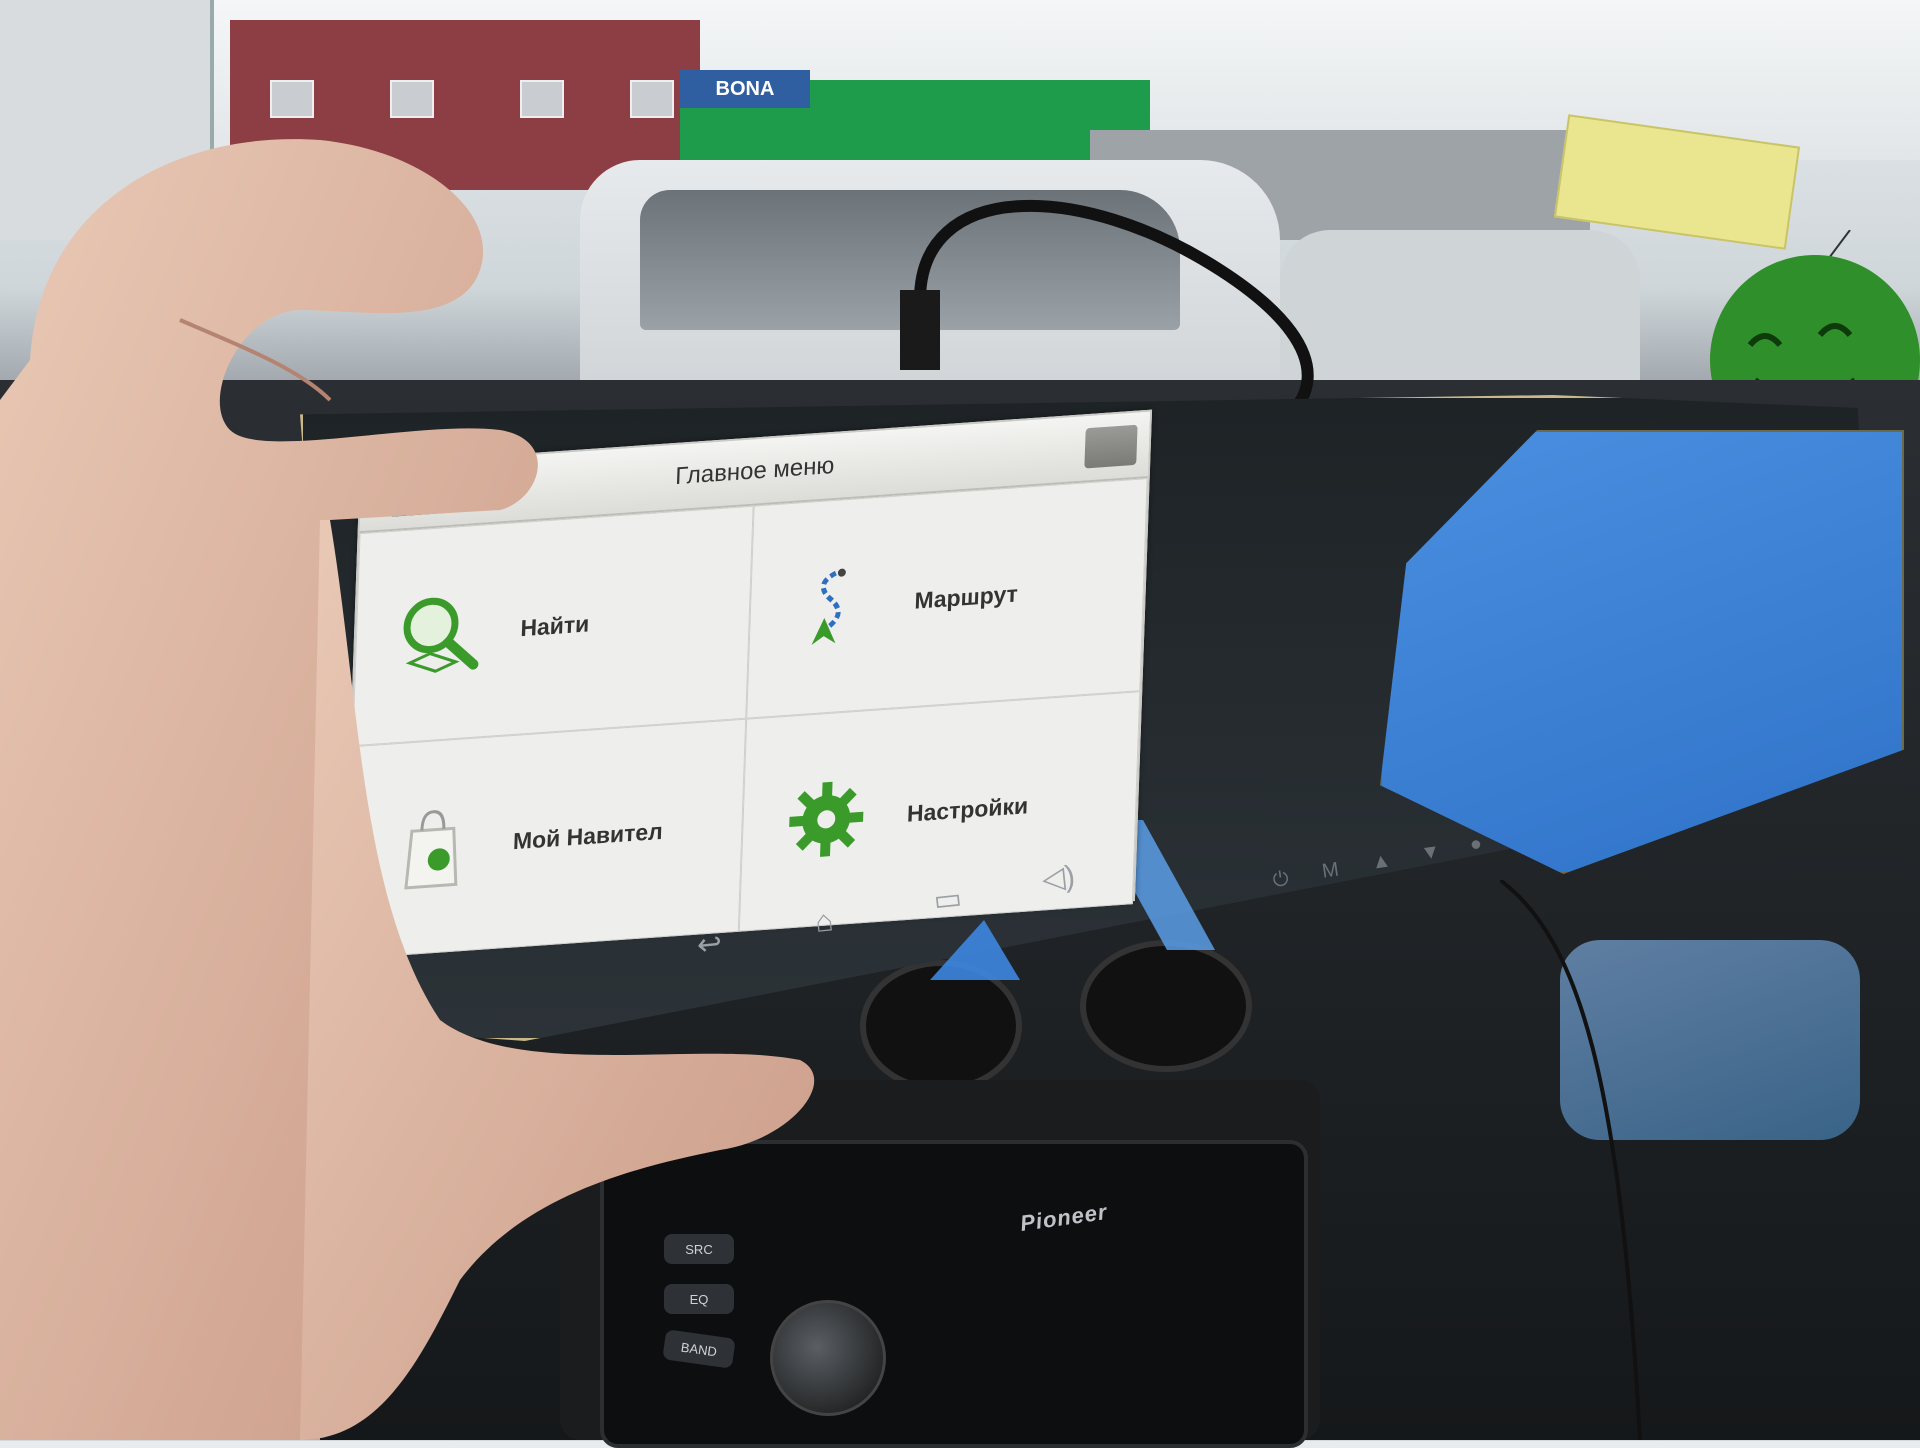  What do you see at coordinates (1571, 1160) in the screenshot?
I see `power-cable-lower` at bounding box center [1571, 1160].